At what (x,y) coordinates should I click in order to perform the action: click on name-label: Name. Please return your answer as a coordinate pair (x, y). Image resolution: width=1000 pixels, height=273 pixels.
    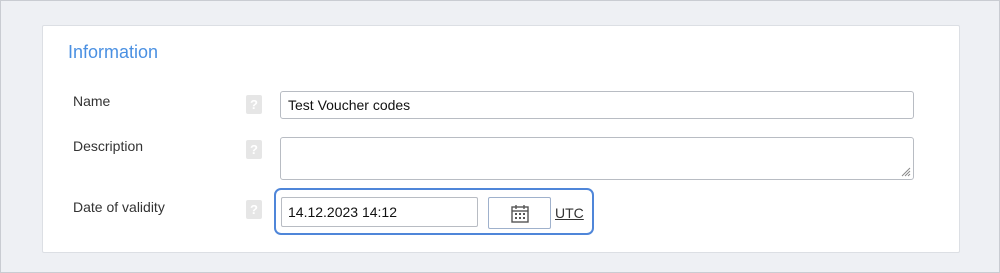
    Looking at the image, I should click on (92, 101).